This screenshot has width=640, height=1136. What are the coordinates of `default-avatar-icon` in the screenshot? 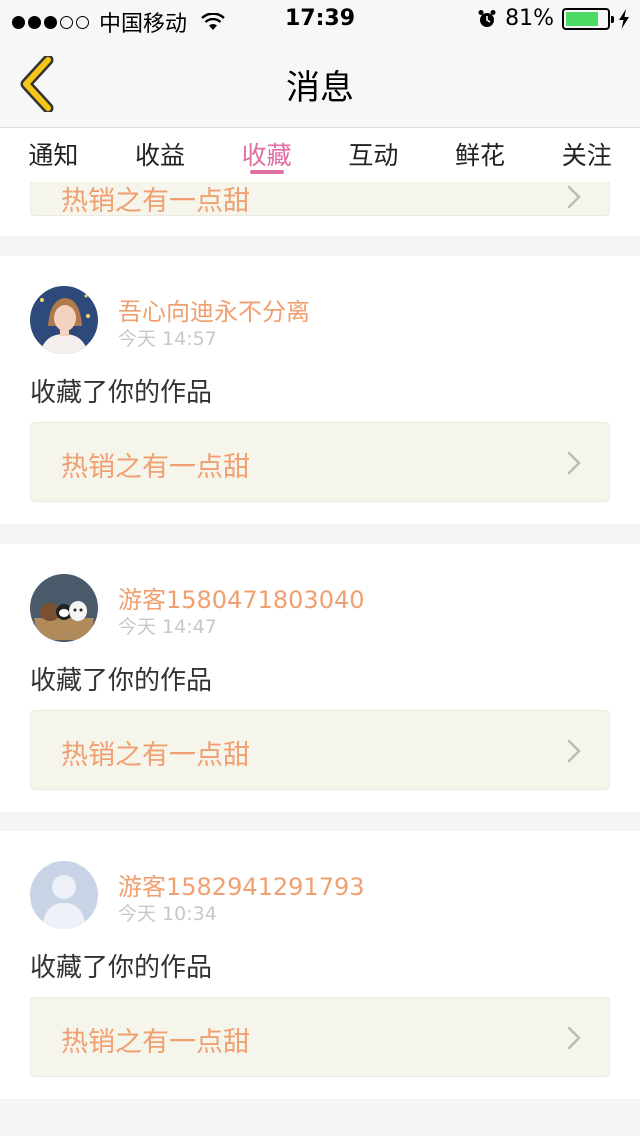 It's located at (64, 895).